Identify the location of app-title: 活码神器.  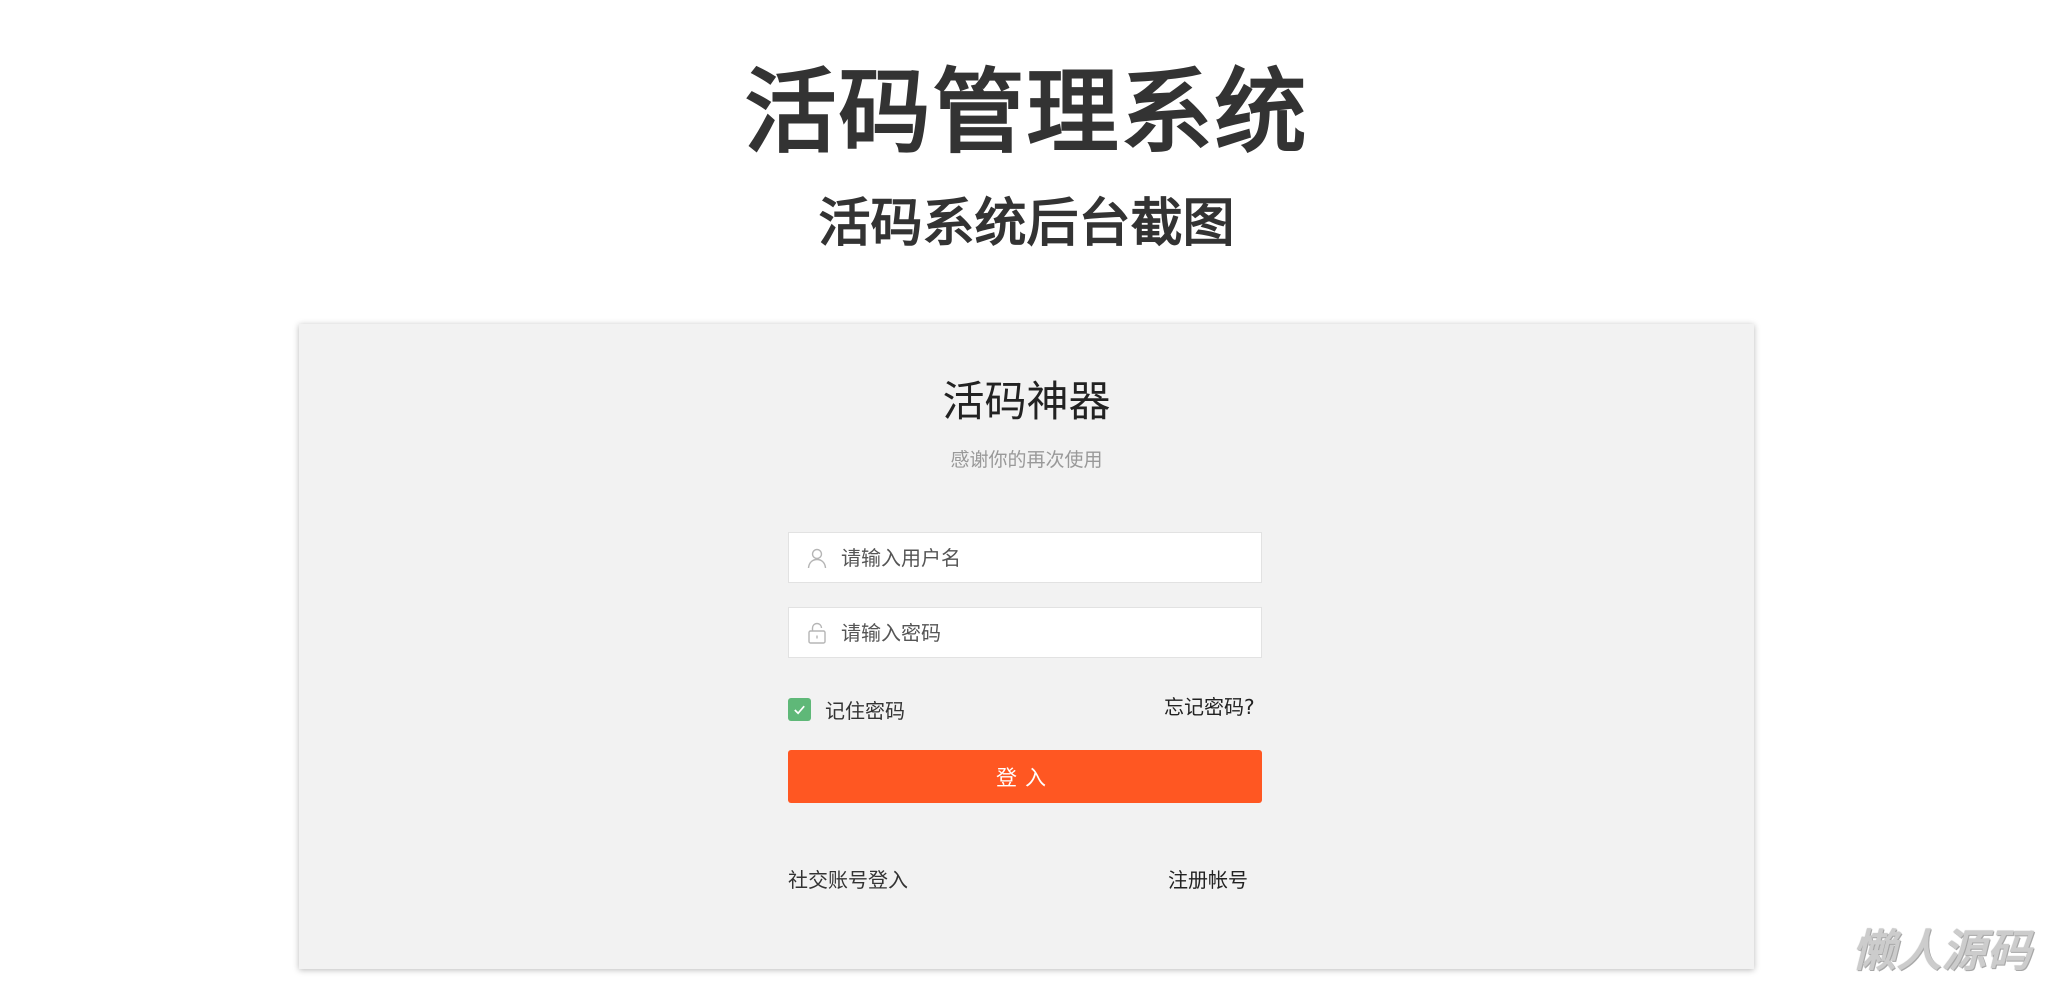
(1026, 401).